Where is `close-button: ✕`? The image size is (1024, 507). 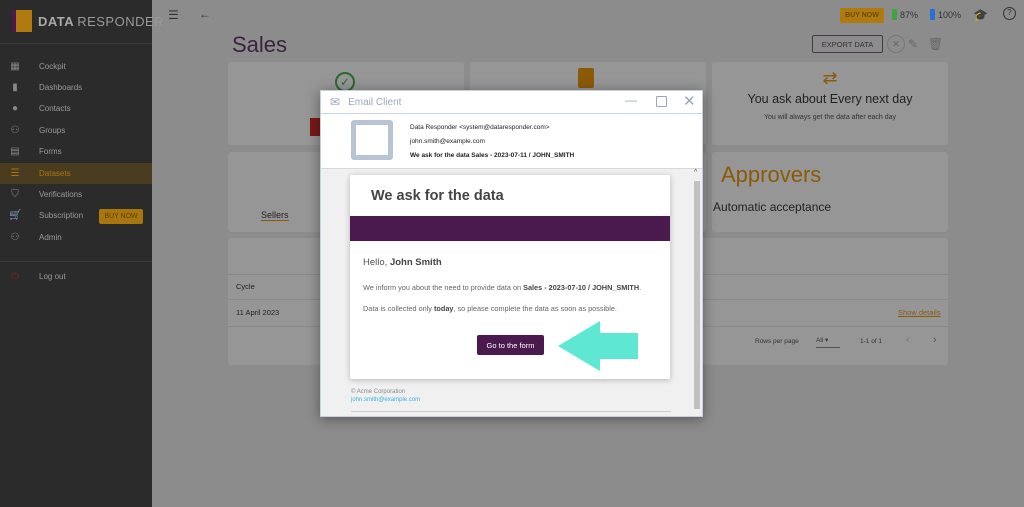 close-button: ✕ is located at coordinates (689, 101).